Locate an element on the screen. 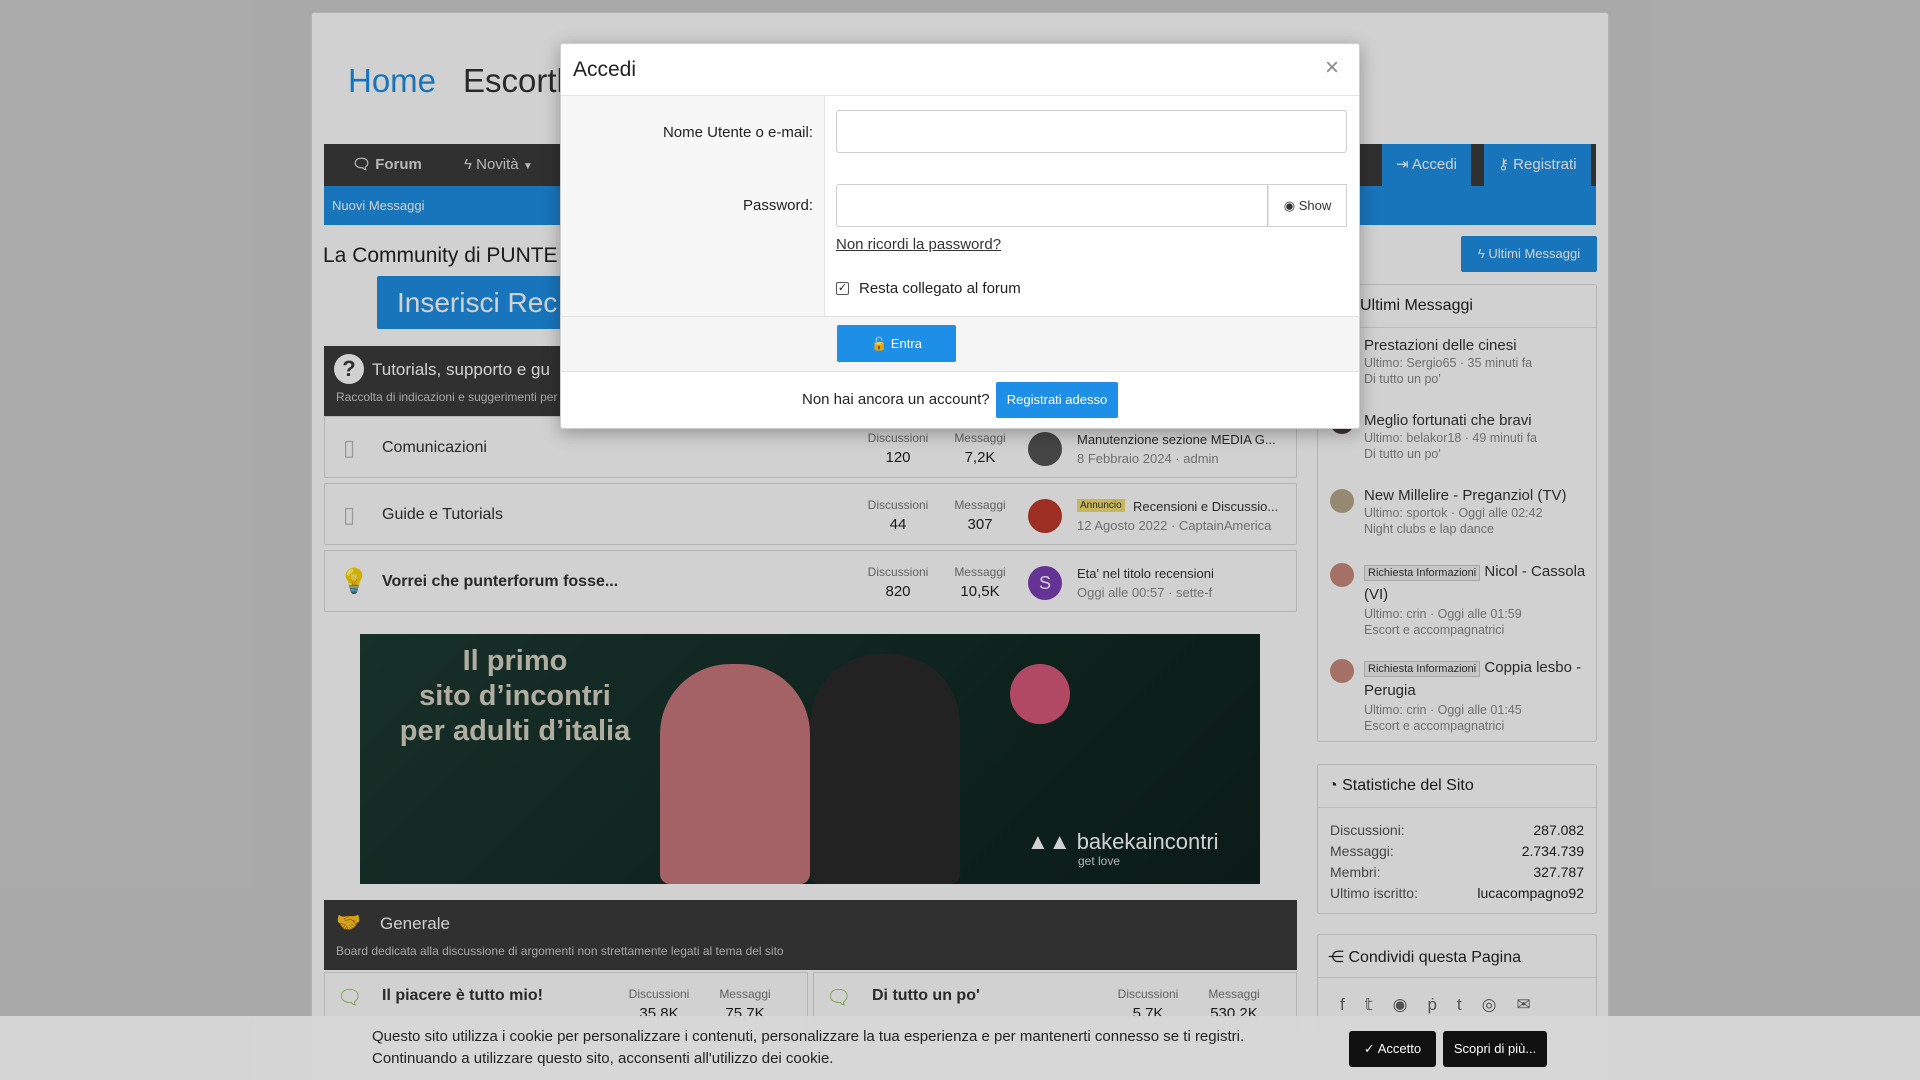 The image size is (1920, 1080). remember-label: Resta collegato al forum is located at coordinates (940, 288).